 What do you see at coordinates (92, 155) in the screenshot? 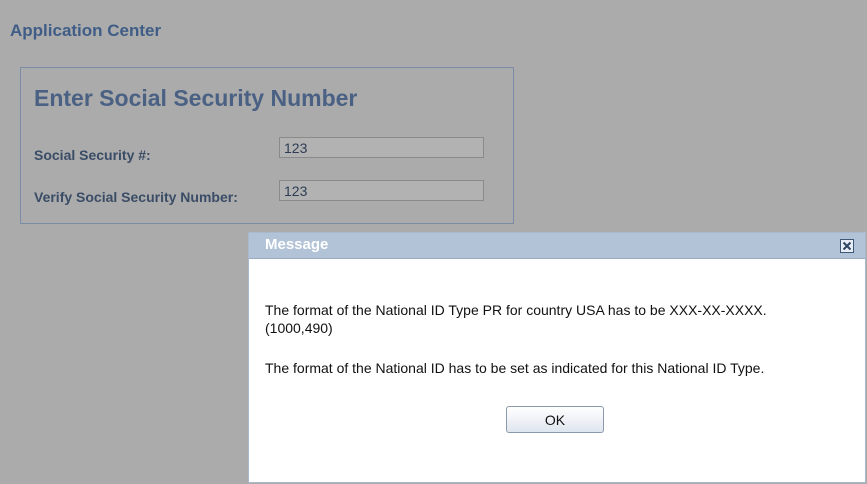
I see `ssn-label: Social Security #:` at bounding box center [92, 155].